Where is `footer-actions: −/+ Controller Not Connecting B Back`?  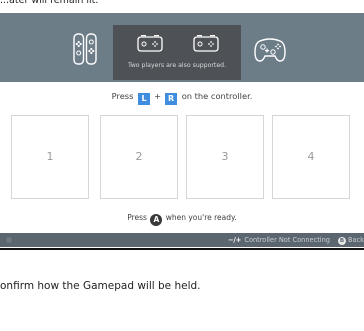
footer-actions: −/+ Controller Not Connecting B Back is located at coordinates (296, 240).